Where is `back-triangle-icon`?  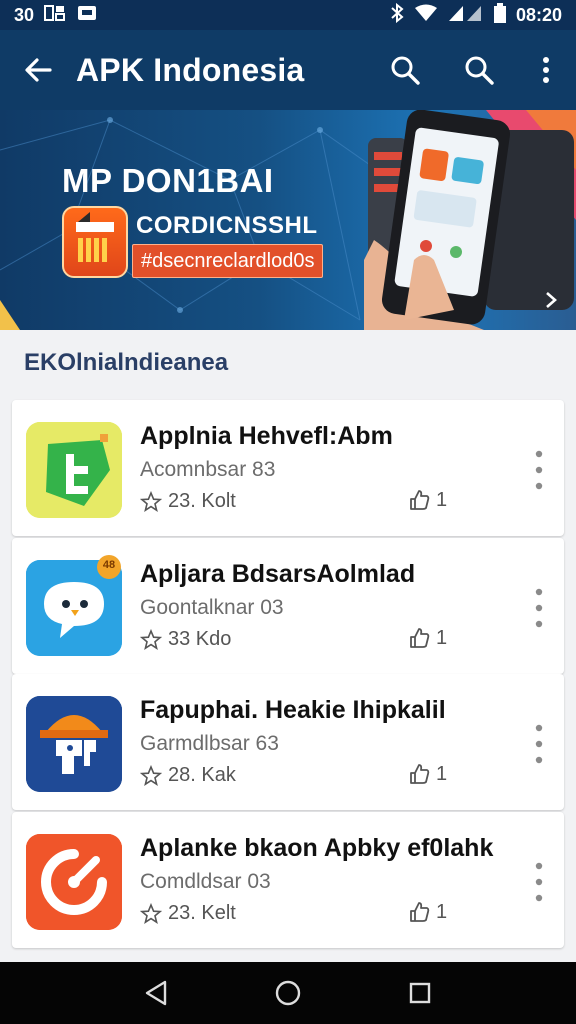 back-triangle-icon is located at coordinates (156, 993).